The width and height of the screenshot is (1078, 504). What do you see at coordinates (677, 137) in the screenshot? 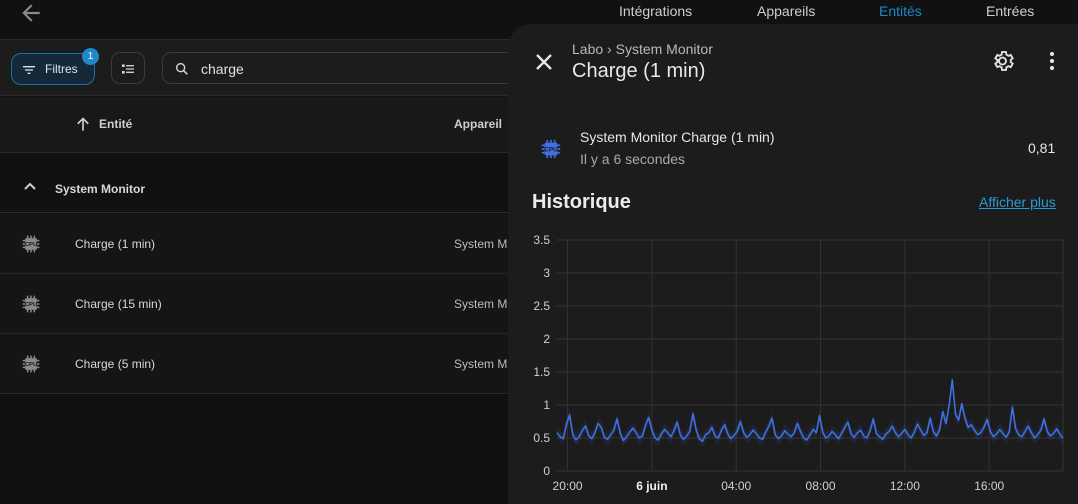
I see `entity-full-name: System Monitor Charge (1 min)` at bounding box center [677, 137].